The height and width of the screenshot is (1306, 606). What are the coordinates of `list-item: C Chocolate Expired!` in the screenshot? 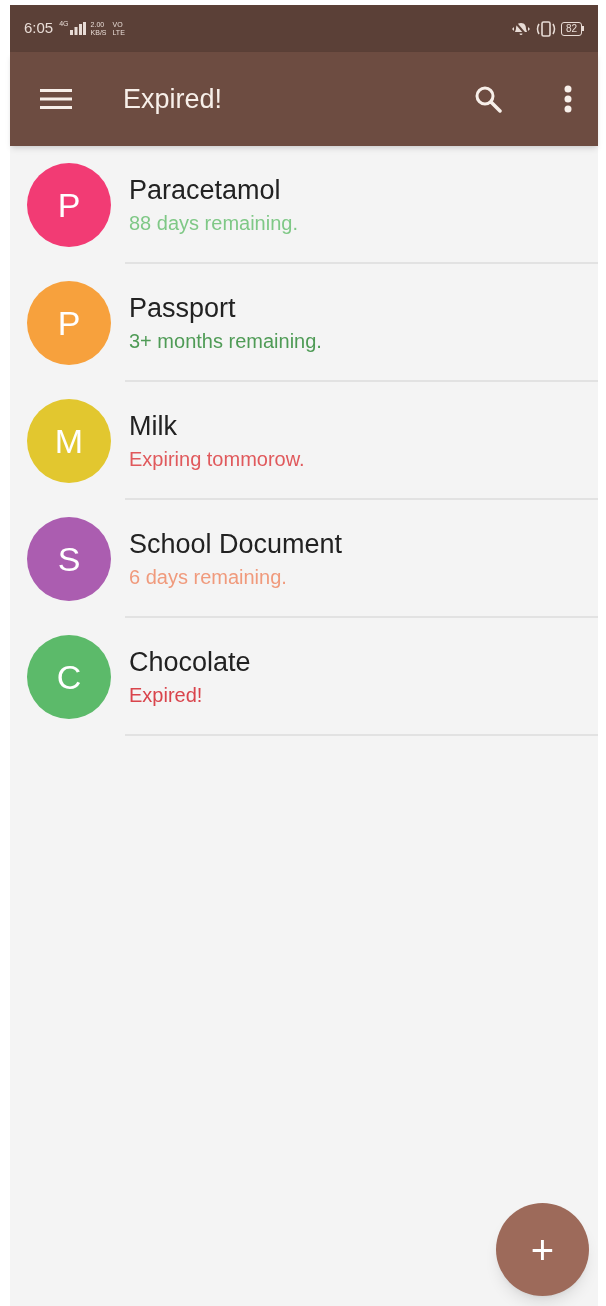 It's located at (304, 677).